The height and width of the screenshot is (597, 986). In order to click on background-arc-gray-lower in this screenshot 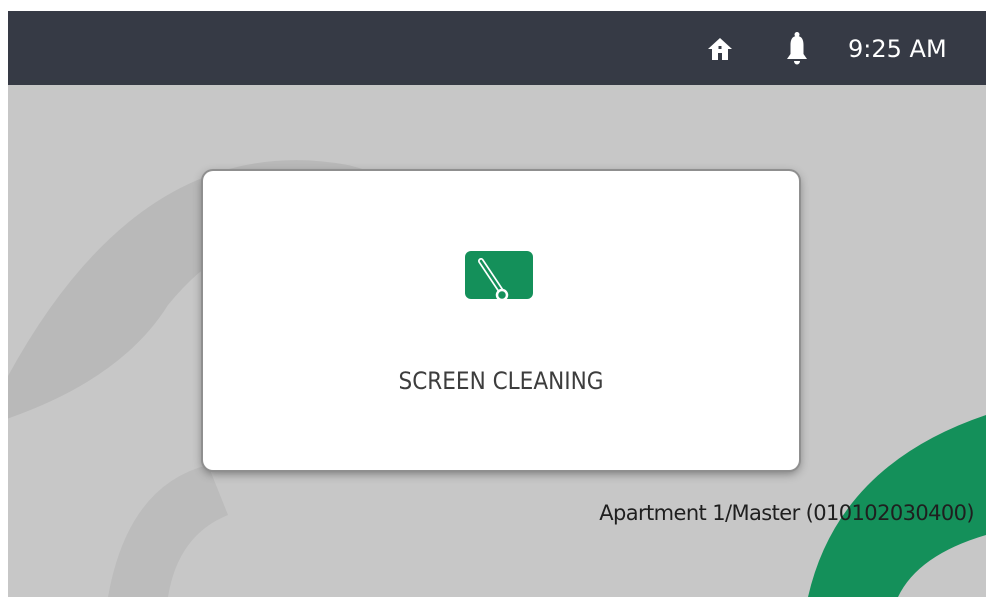, I will do `click(168, 531)`.